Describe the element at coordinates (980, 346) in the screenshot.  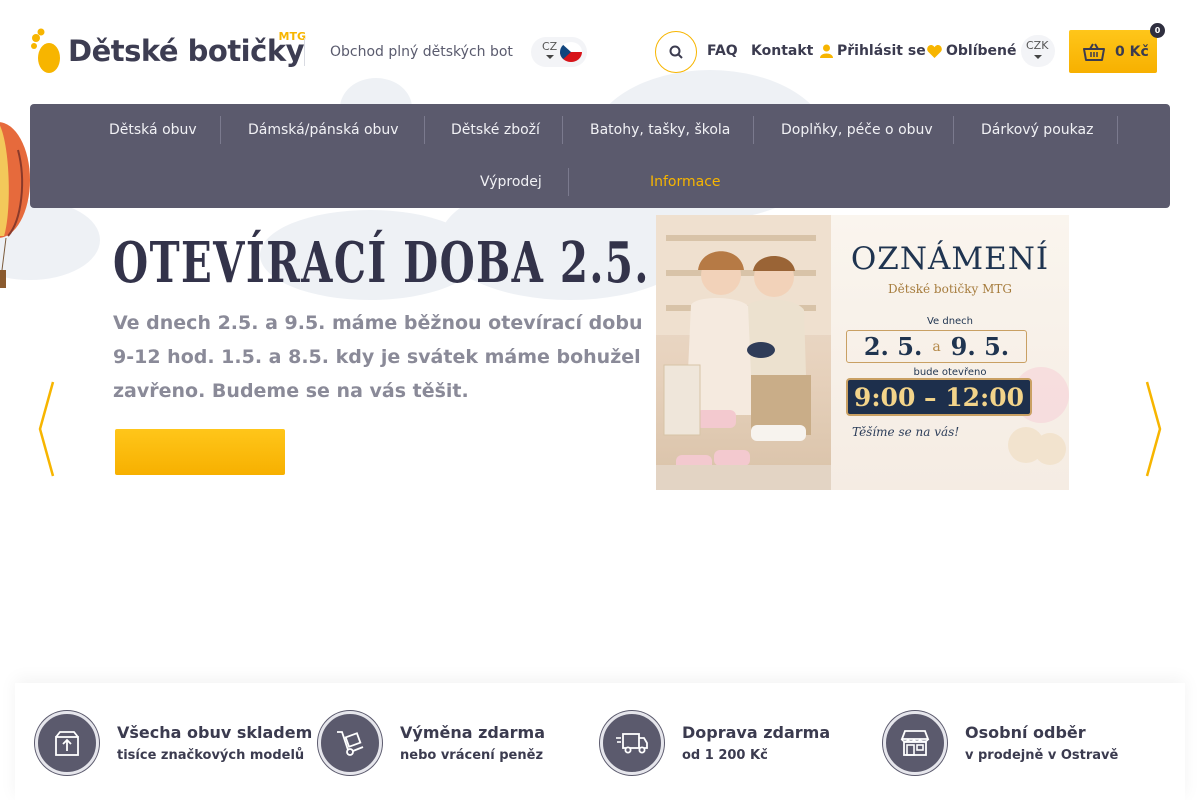
I see `banner-date-2: 9. 5.` at that location.